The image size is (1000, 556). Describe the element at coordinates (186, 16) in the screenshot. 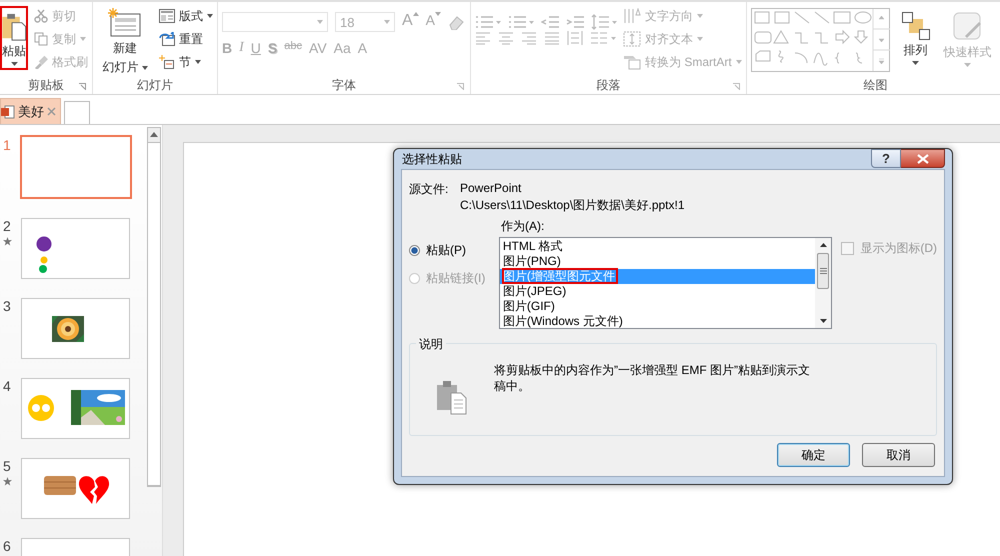

I see `ribbon-command: 版式` at that location.